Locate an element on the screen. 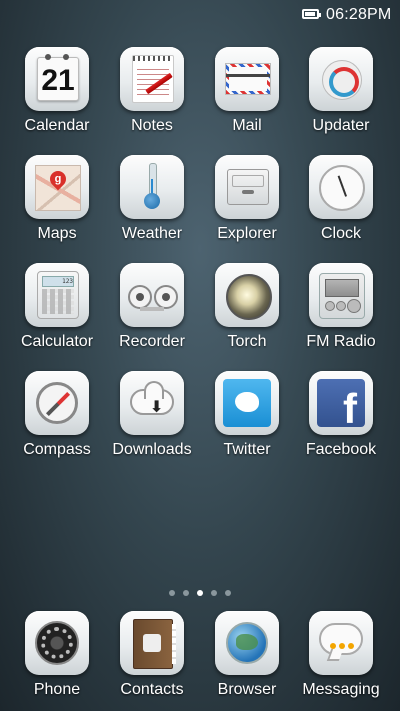 This screenshot has height=711, width=400. app-label: Messaging is located at coordinates (341, 689).